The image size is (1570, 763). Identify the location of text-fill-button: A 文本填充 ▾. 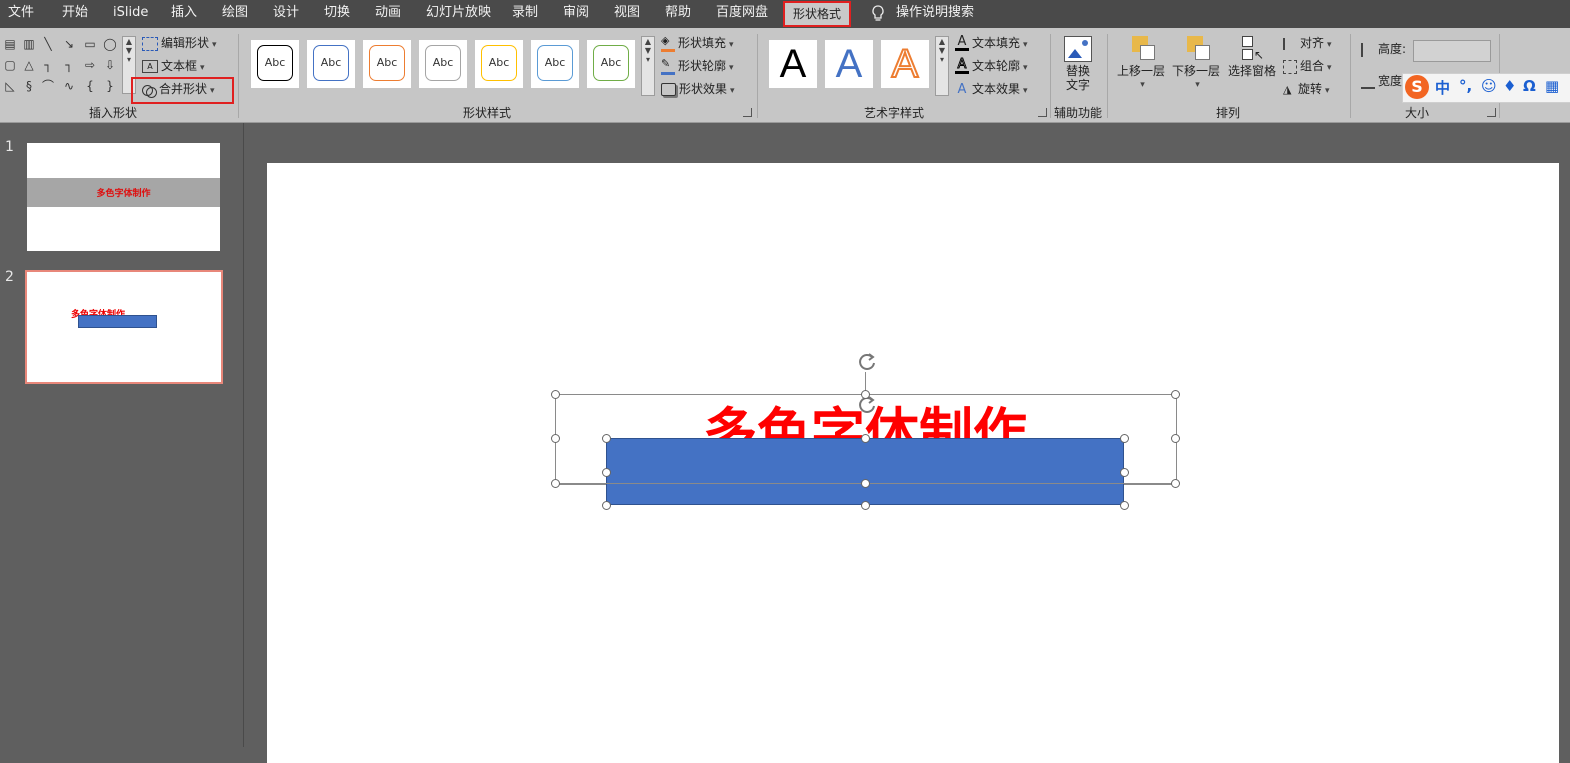
(991, 43).